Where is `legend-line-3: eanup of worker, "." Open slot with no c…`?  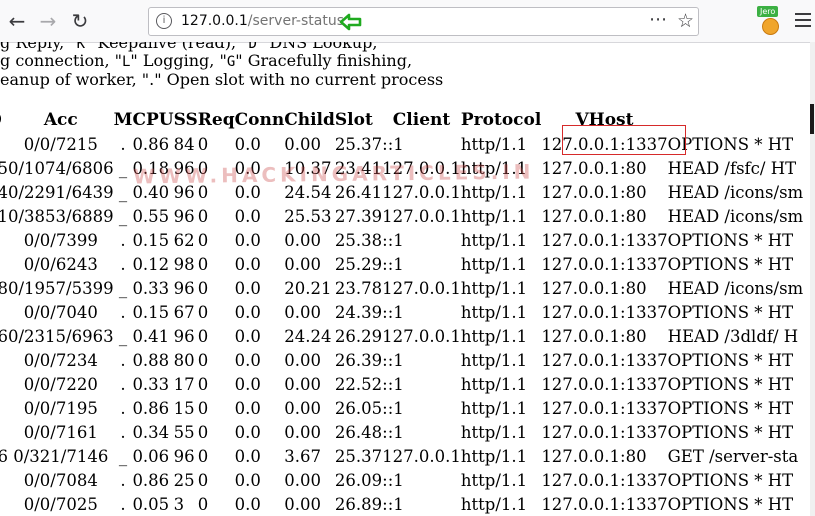
legend-line-3: eanup of worker, "." Open slot with no c… is located at coordinates (222, 79).